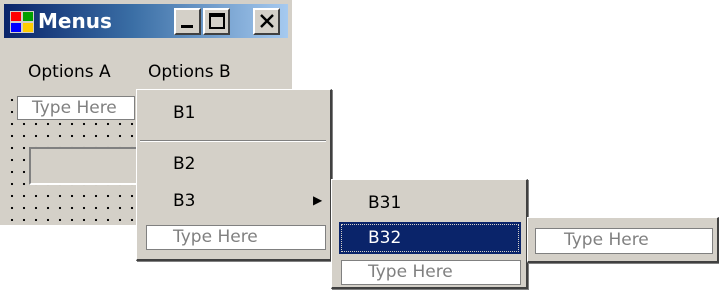 The height and width of the screenshot is (293, 719). Describe the element at coordinates (233, 141) in the screenshot. I see `menu-separator` at that location.